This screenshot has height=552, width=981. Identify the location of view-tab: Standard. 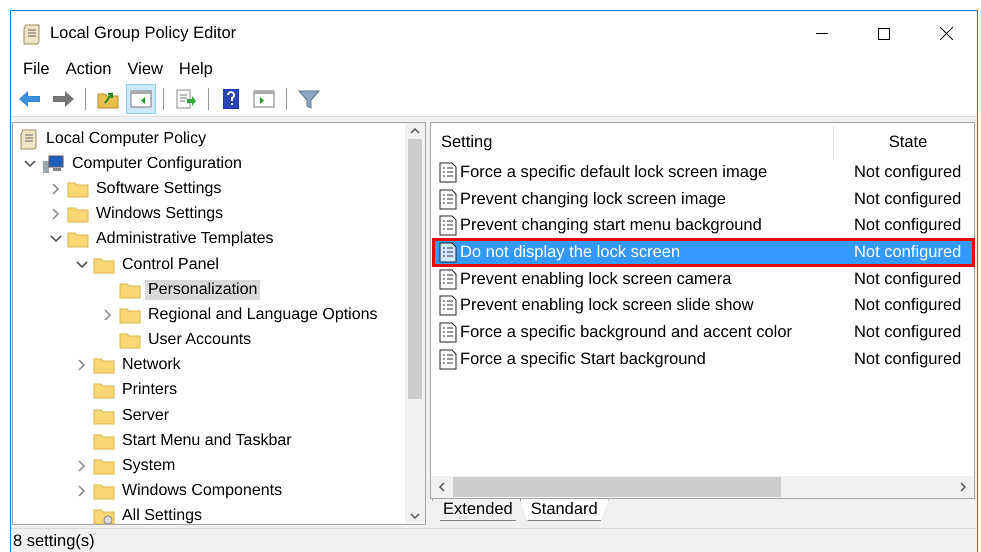
(564, 510).